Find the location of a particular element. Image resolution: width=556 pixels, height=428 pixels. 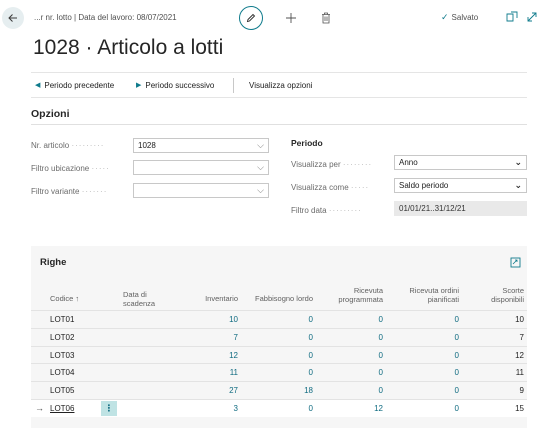

code-cell: LOT03 is located at coordinates (62, 355).